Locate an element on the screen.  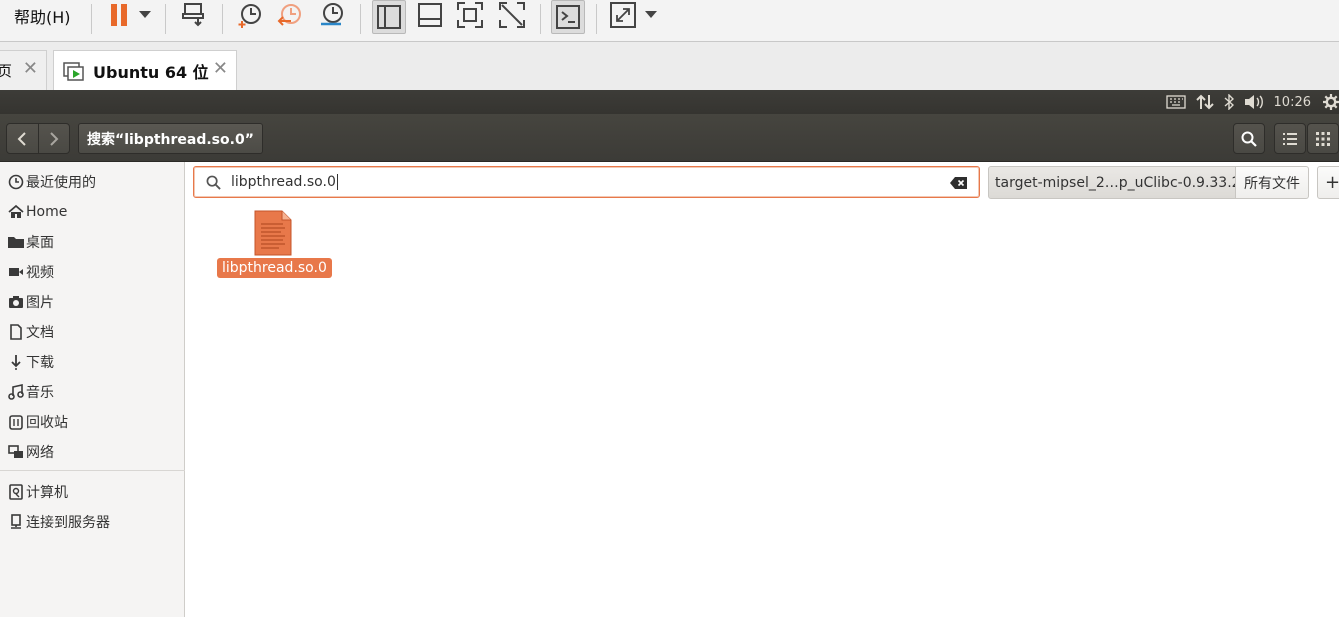
snapshot-manager-icon is located at coordinates (332, 14).